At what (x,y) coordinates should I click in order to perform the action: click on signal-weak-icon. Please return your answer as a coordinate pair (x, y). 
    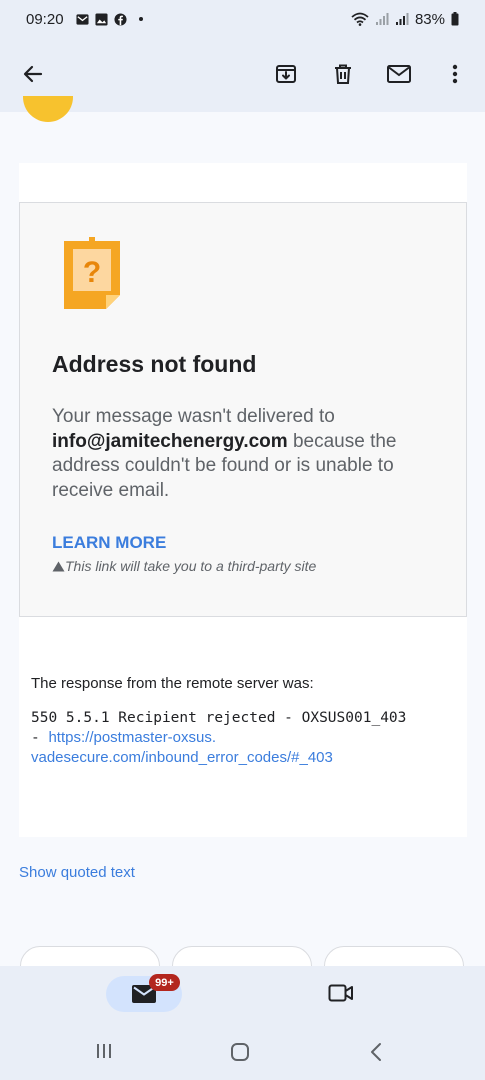
    Looking at the image, I should click on (382, 19).